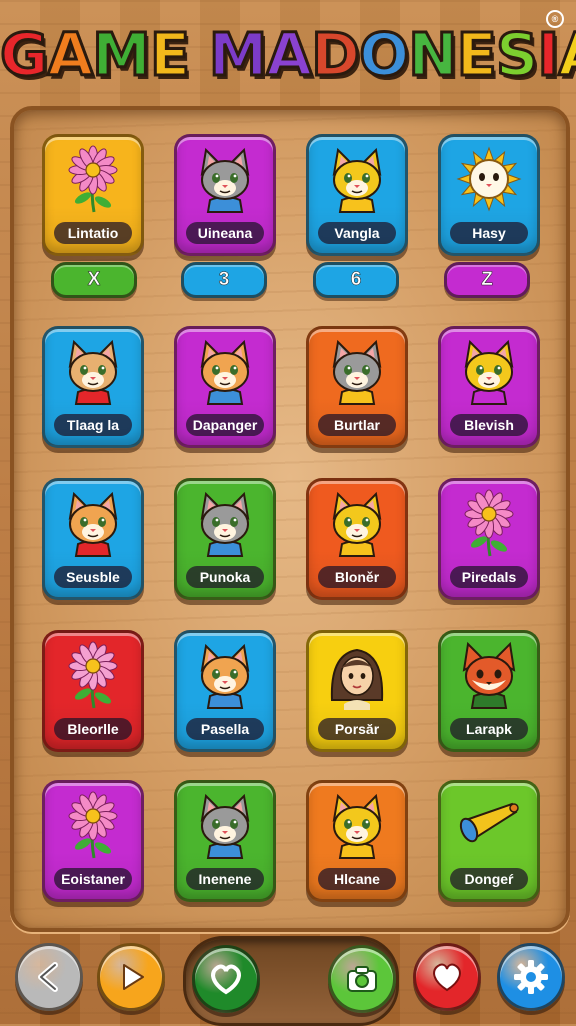 The image size is (576, 1026). I want to click on tile-label: Lintatio, so click(93, 233).